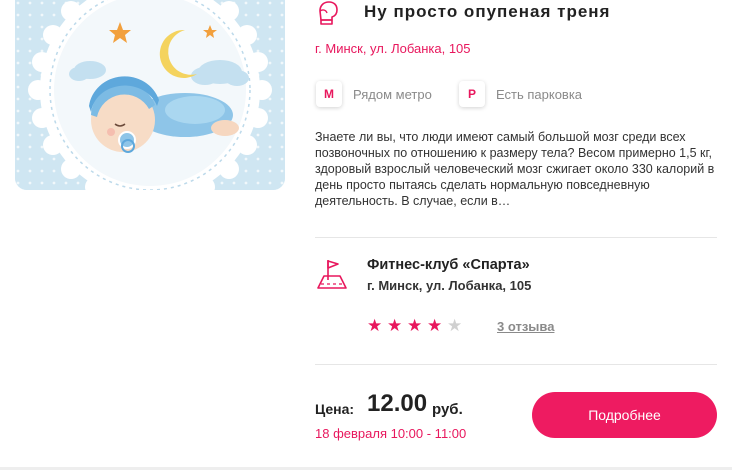 This screenshot has width=732, height=470. I want to click on price-value: 12.00, so click(397, 403).